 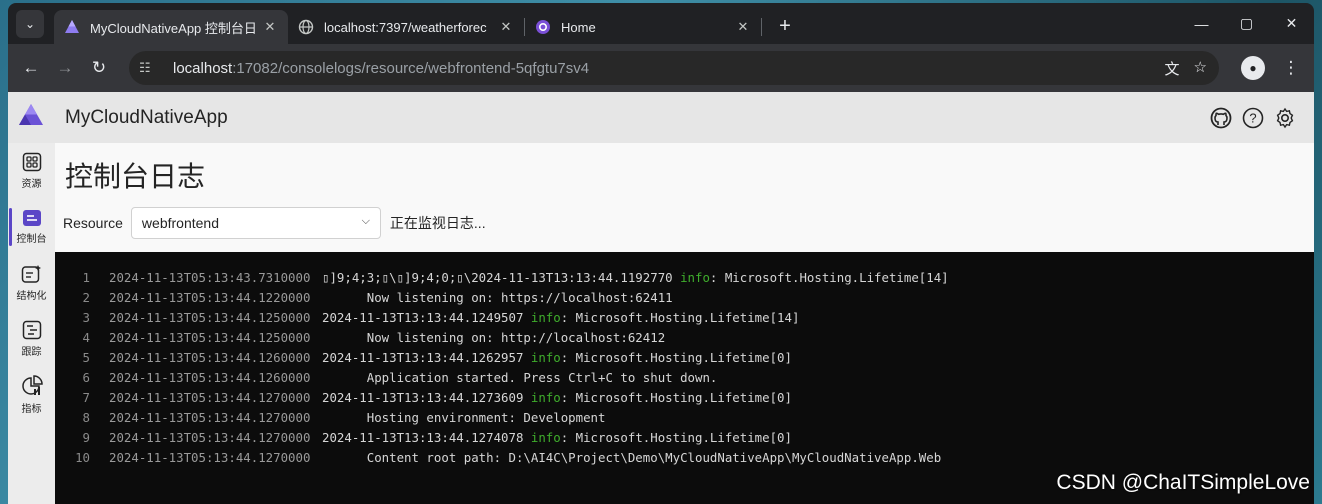 I want to click on line-number: 8, so click(x=86, y=417).